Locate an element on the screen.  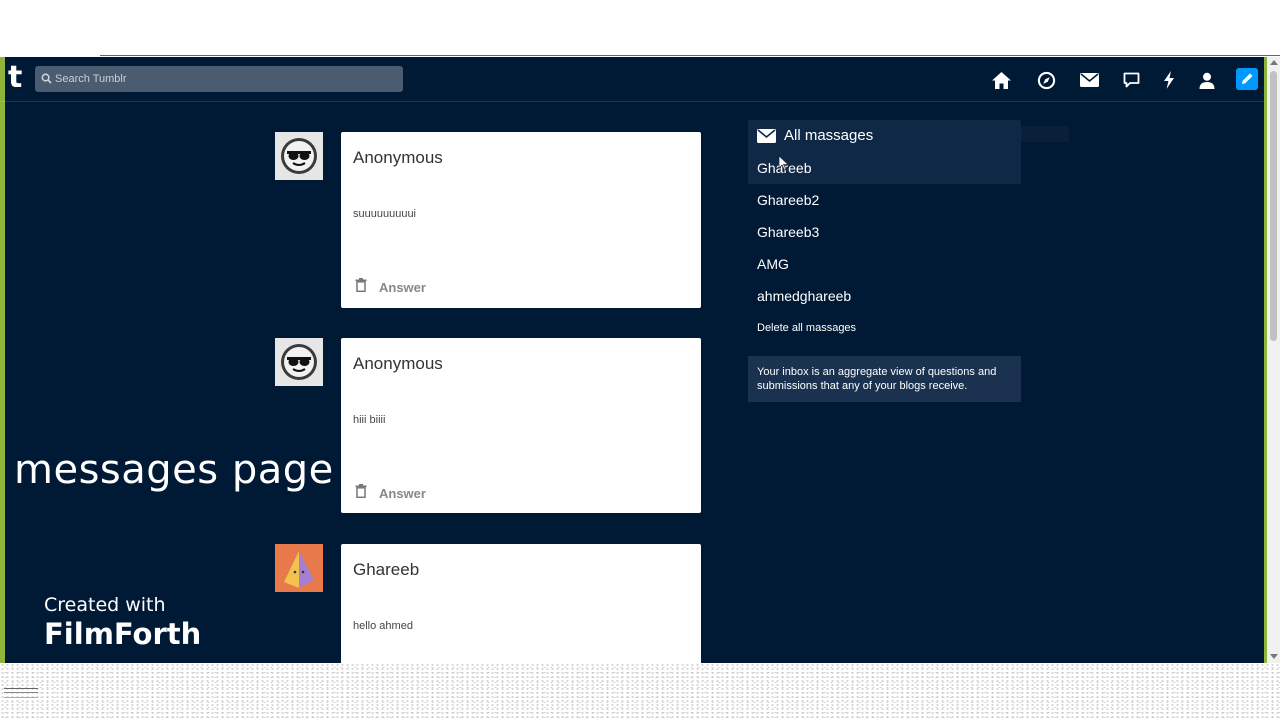
mouse-cursor is located at coordinates (784, 165).